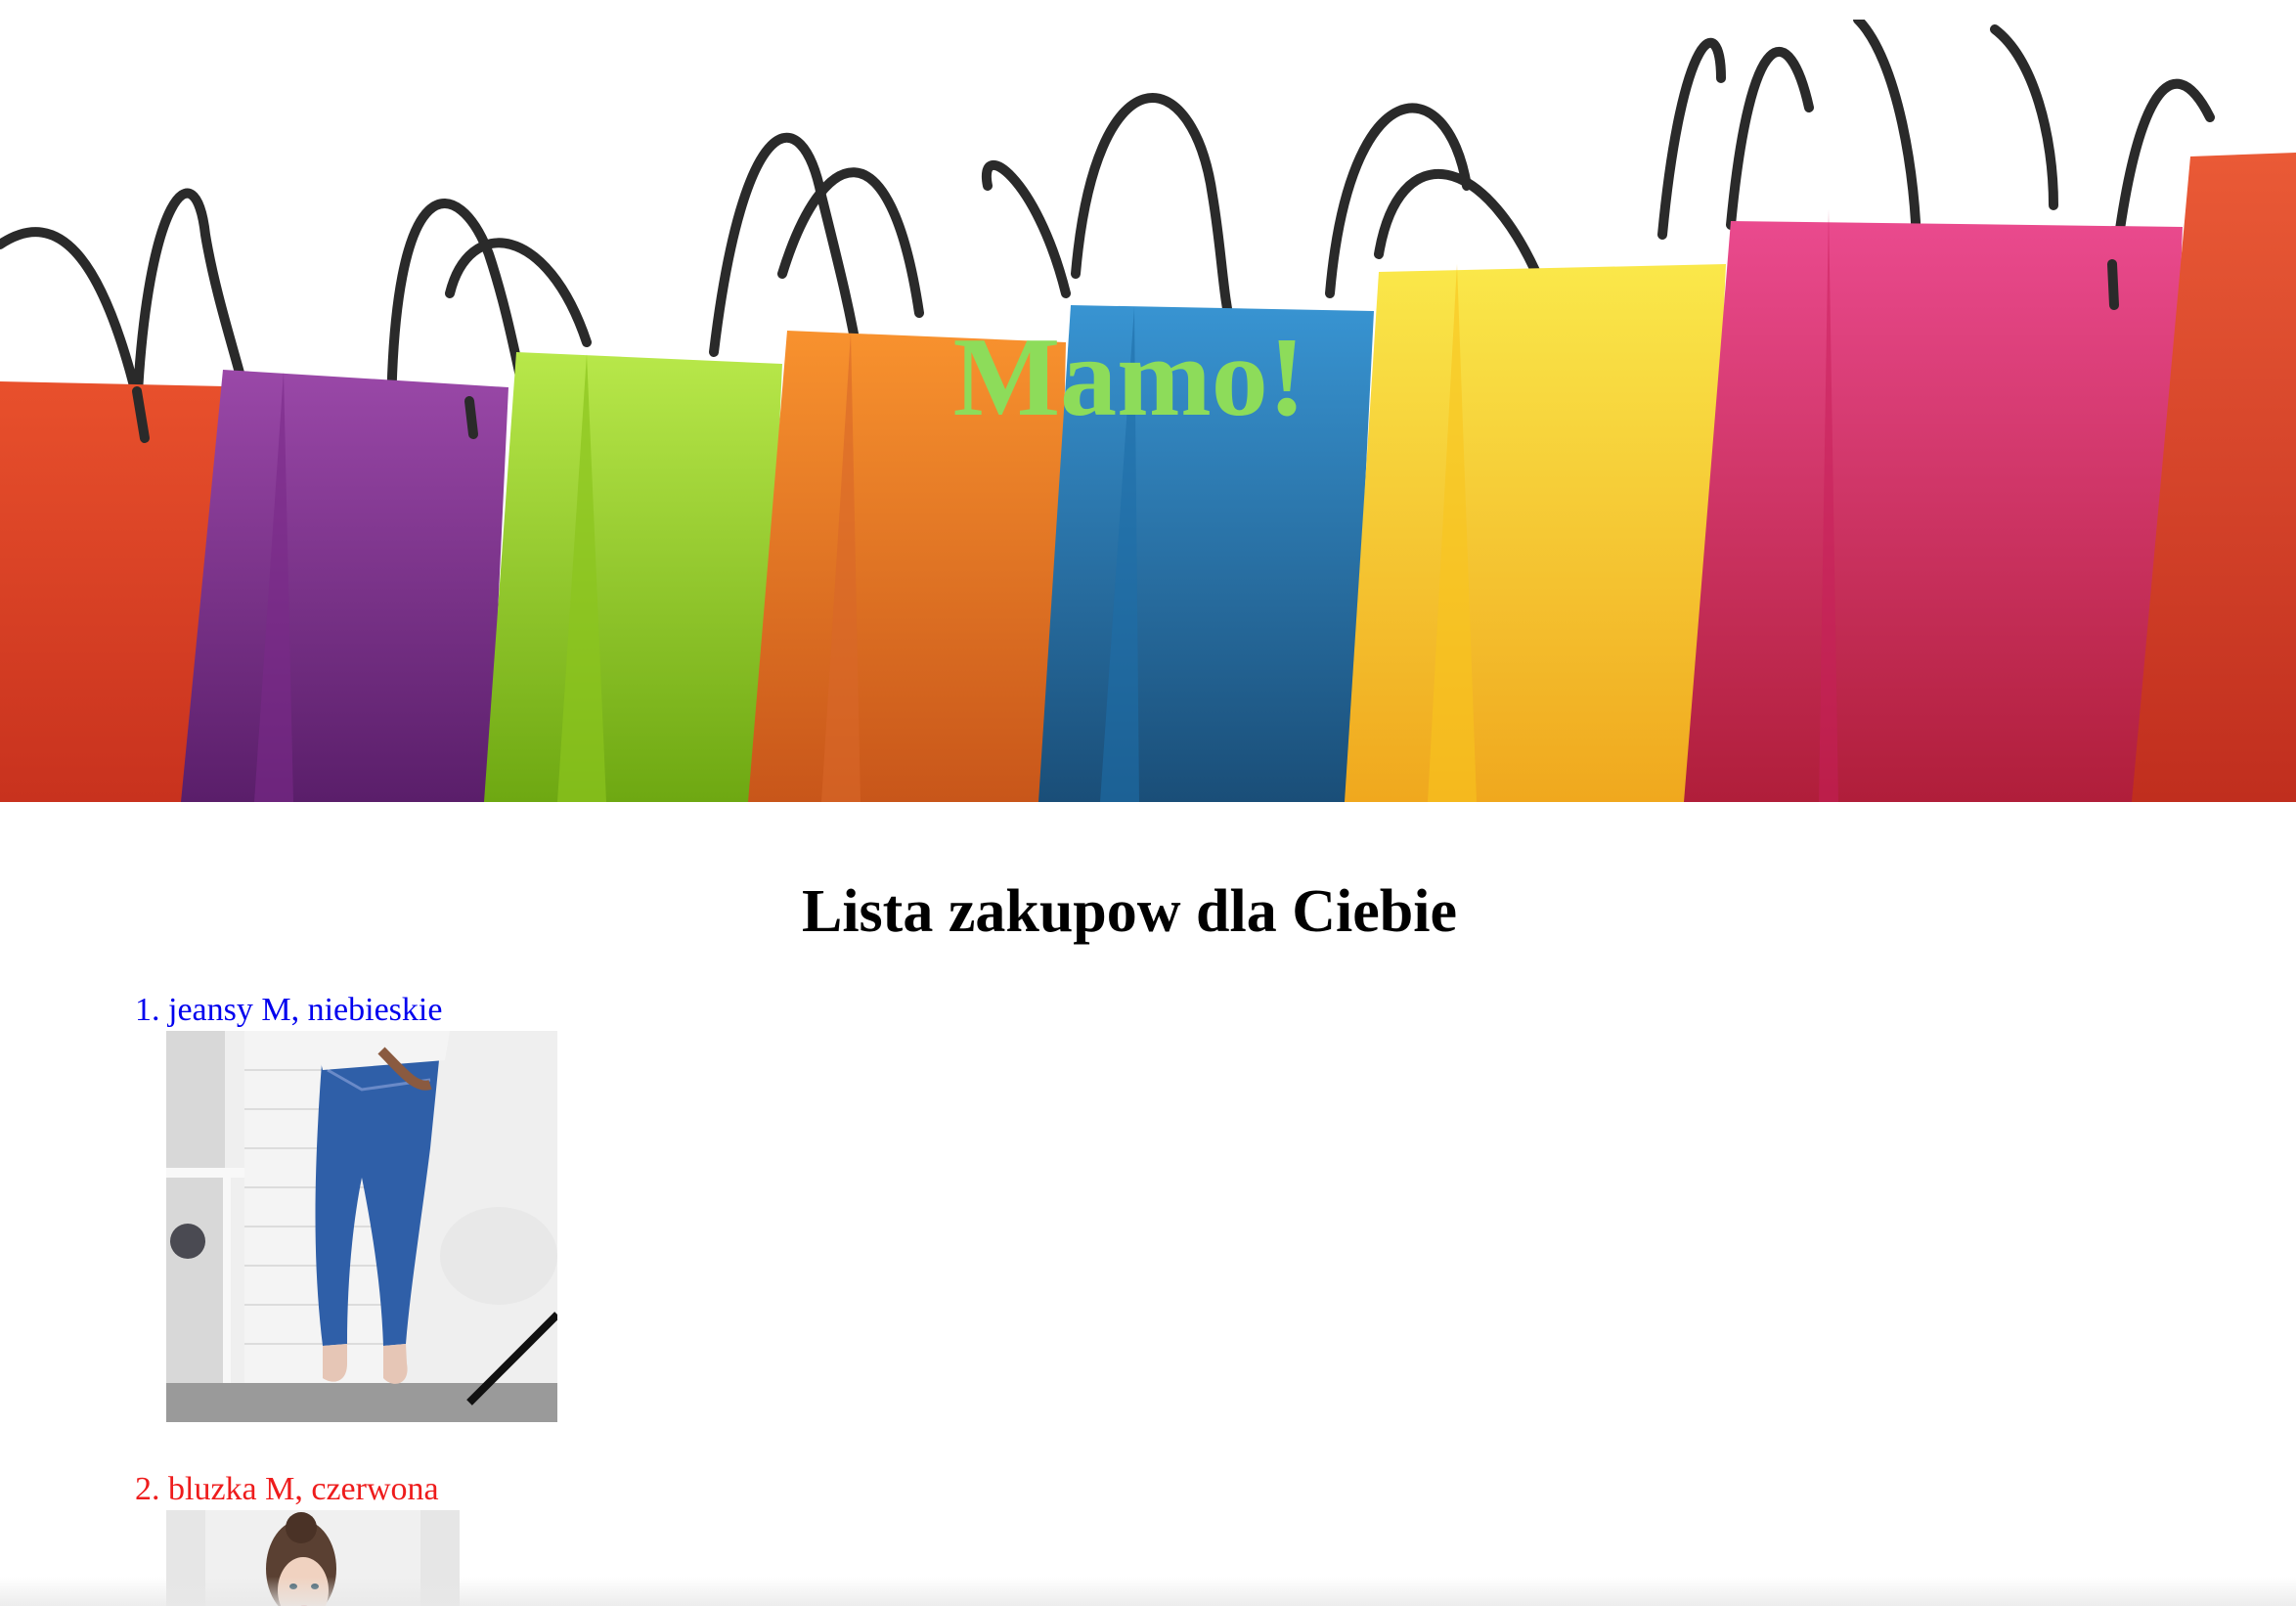 This screenshot has width=2296, height=1606. What do you see at coordinates (1129, 911) in the screenshot?
I see `page-title: Lista zakupow dla Ciebie` at bounding box center [1129, 911].